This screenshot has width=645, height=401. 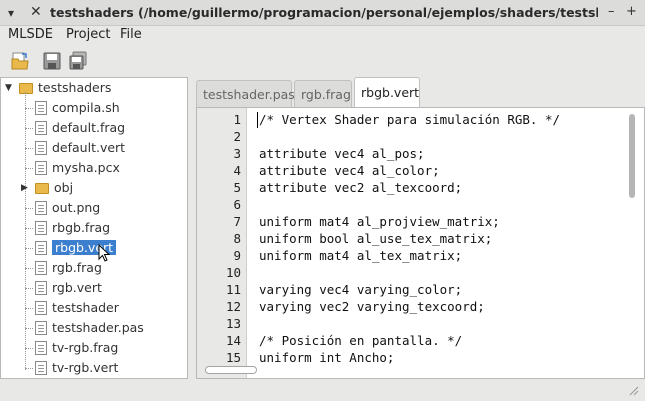 I want to click on line-number: 1, so click(x=237, y=119).